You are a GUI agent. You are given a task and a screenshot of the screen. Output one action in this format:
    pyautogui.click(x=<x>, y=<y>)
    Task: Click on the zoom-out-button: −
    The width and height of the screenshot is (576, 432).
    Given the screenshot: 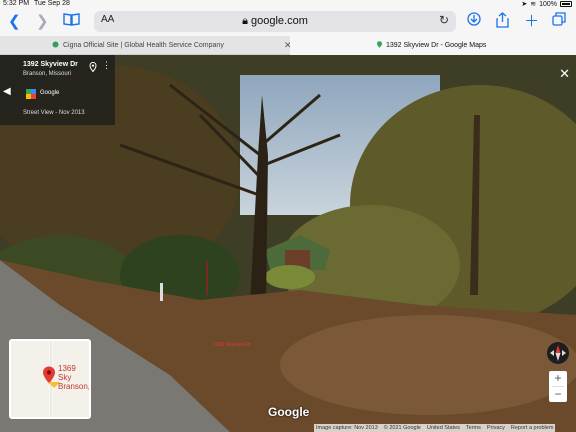 What is the action you would take?
    pyautogui.click(x=558, y=394)
    